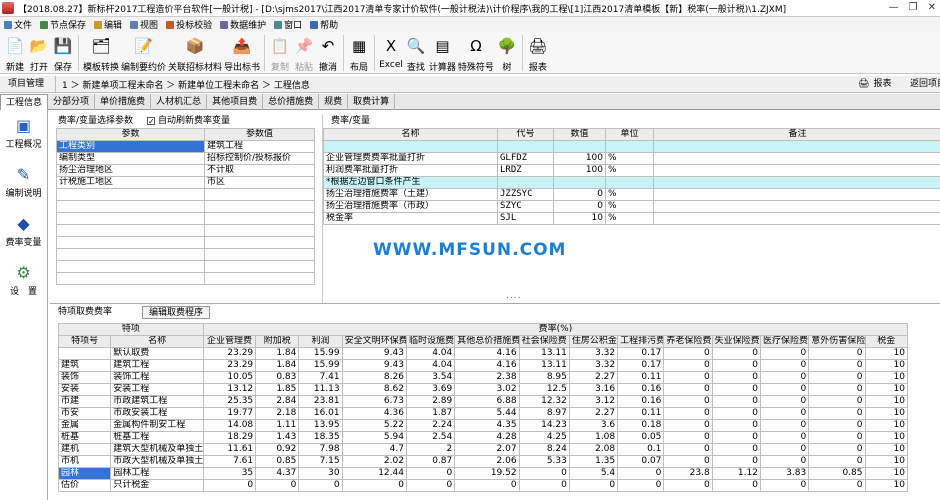 This screenshot has width=940, height=500. Describe the element at coordinates (176, 312) in the screenshot. I see `edit-fee-program-button: 编辑取费程序` at that location.